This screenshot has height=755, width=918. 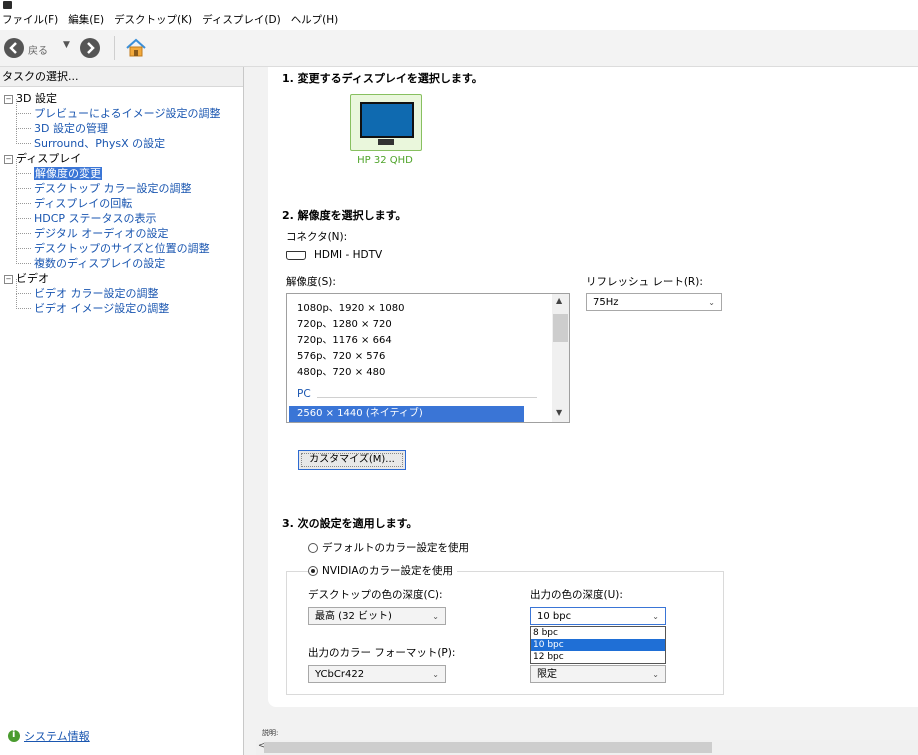 I want to click on tree-label: ビデオ イメージ設定の調整, so click(x=102, y=308).